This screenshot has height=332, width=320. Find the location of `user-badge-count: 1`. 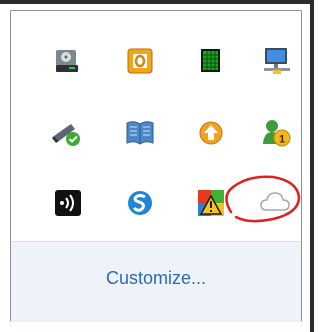

user-badge-count: 1 is located at coordinates (282, 140).